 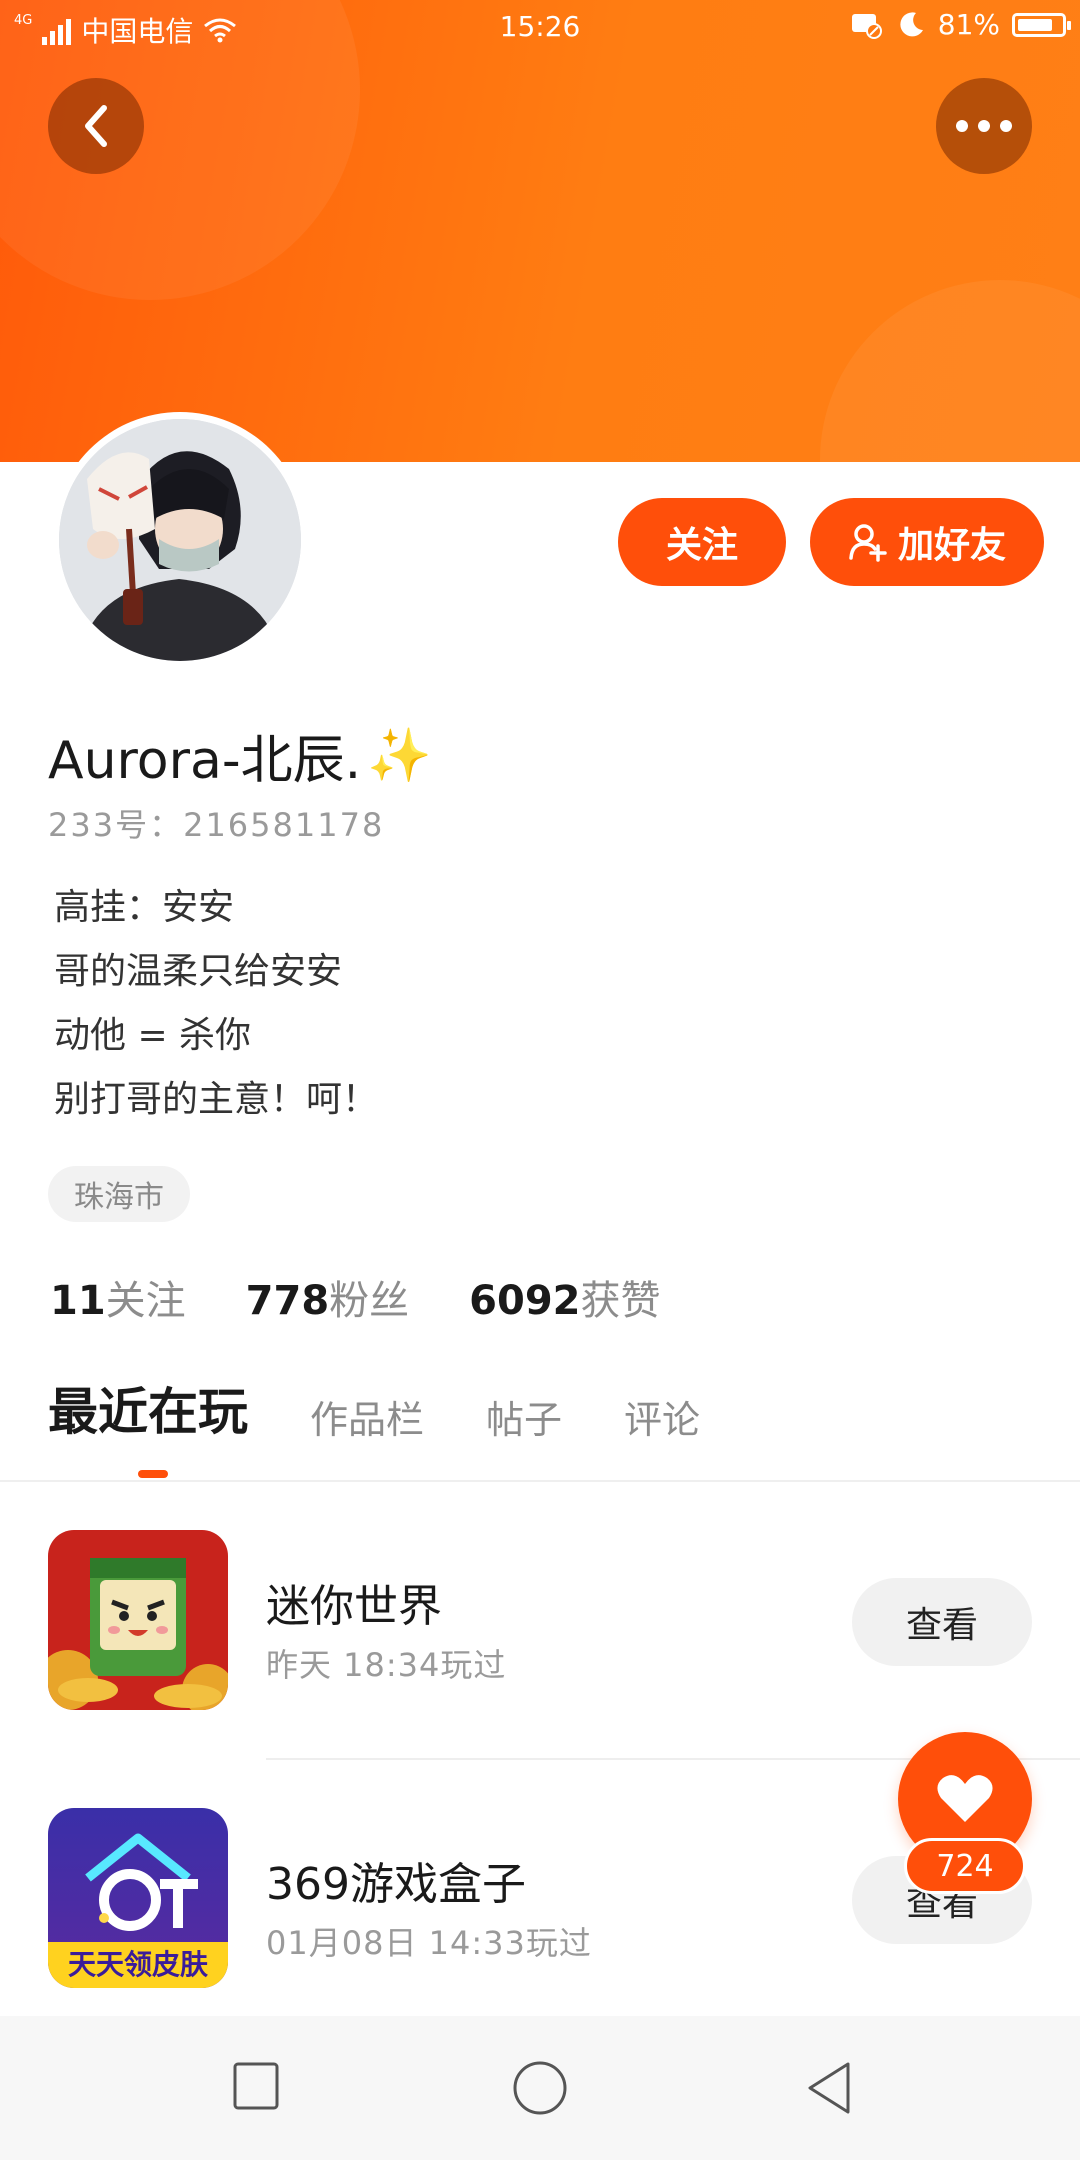 I want to click on home-button, so click(x=540, y=2088).